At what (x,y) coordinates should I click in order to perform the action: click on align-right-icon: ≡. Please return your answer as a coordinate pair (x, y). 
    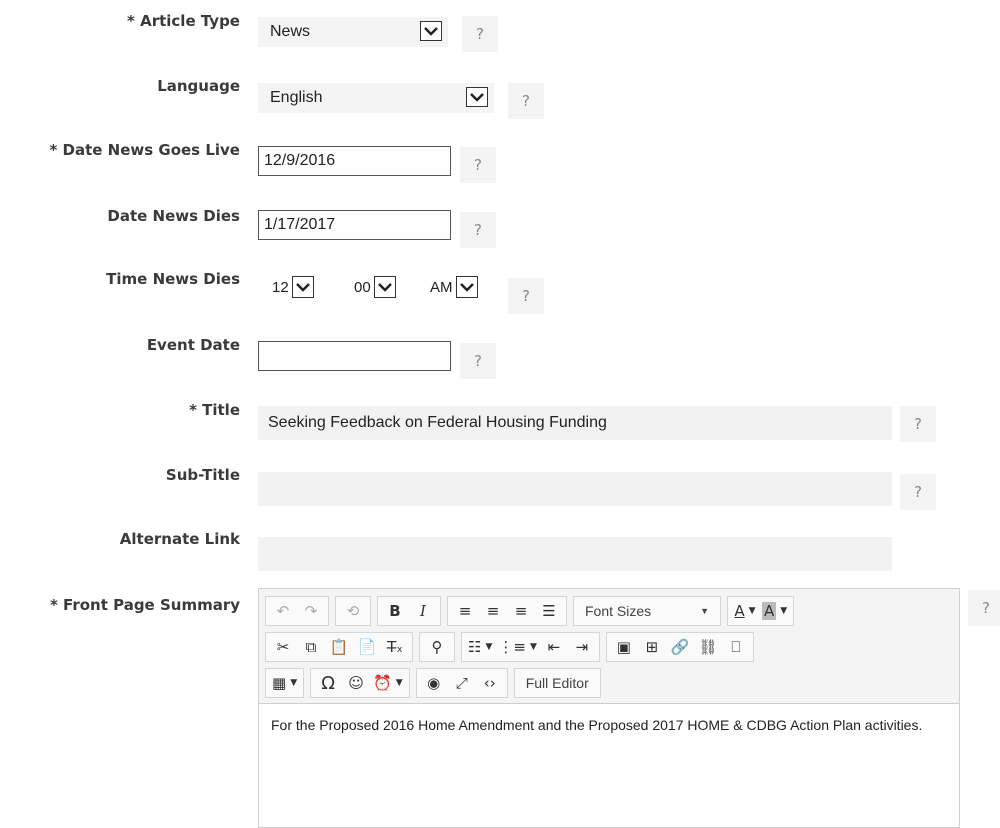
    Looking at the image, I should click on (521, 611).